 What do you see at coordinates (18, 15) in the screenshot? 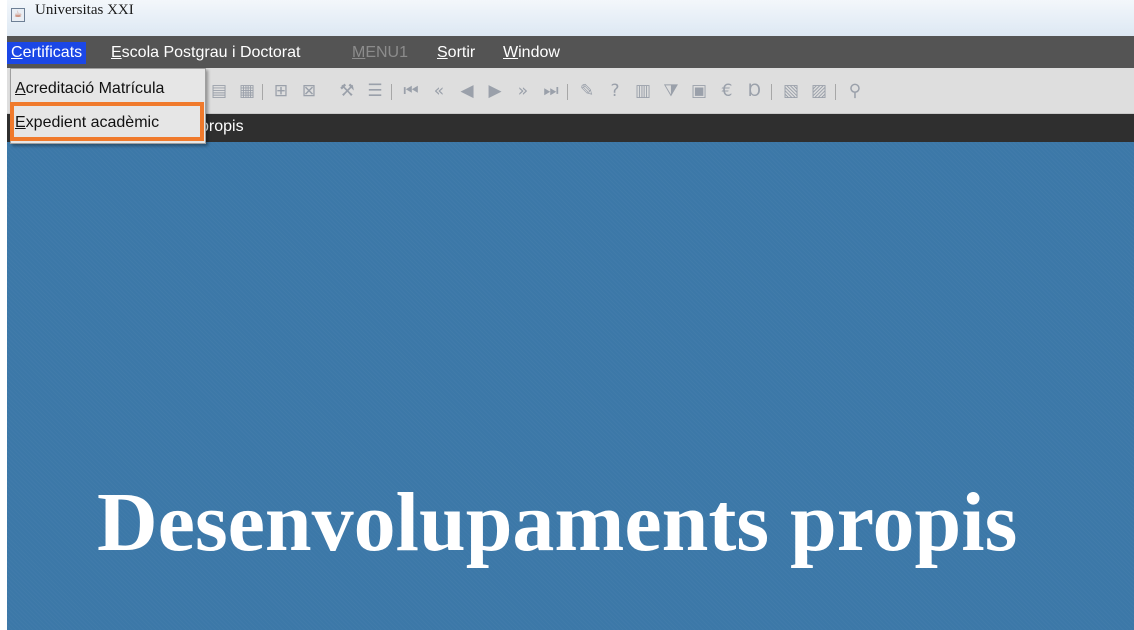
I see `app-icon: ☕` at bounding box center [18, 15].